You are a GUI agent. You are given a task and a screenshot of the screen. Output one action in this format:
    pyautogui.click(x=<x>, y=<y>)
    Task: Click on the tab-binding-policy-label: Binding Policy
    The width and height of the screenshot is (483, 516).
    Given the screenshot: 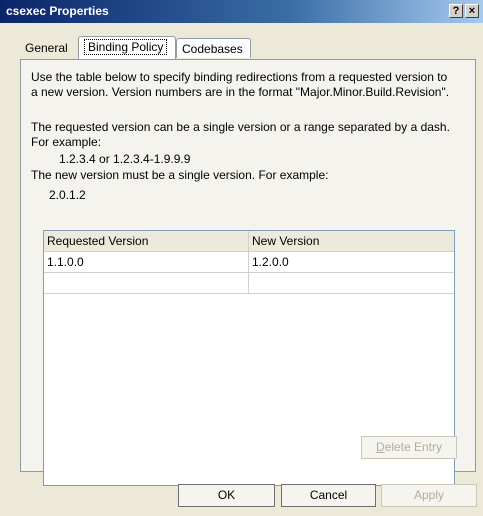 What is the action you would take?
    pyautogui.click(x=126, y=47)
    